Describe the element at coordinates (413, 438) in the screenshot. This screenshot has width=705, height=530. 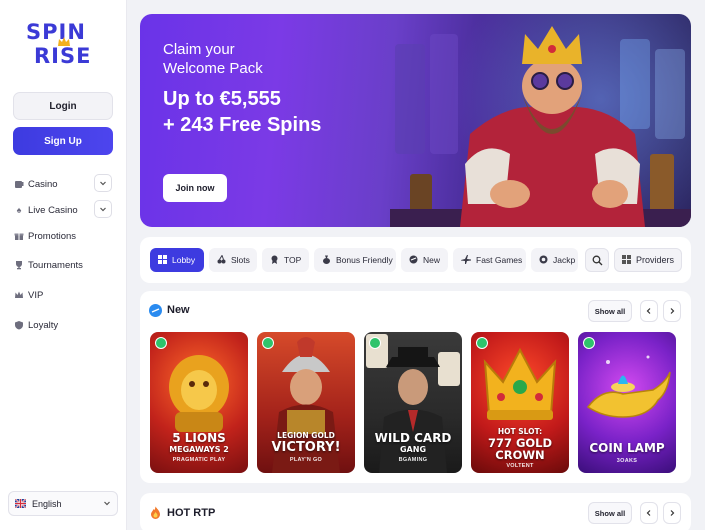
I see `game-title: WILD CARD` at that location.